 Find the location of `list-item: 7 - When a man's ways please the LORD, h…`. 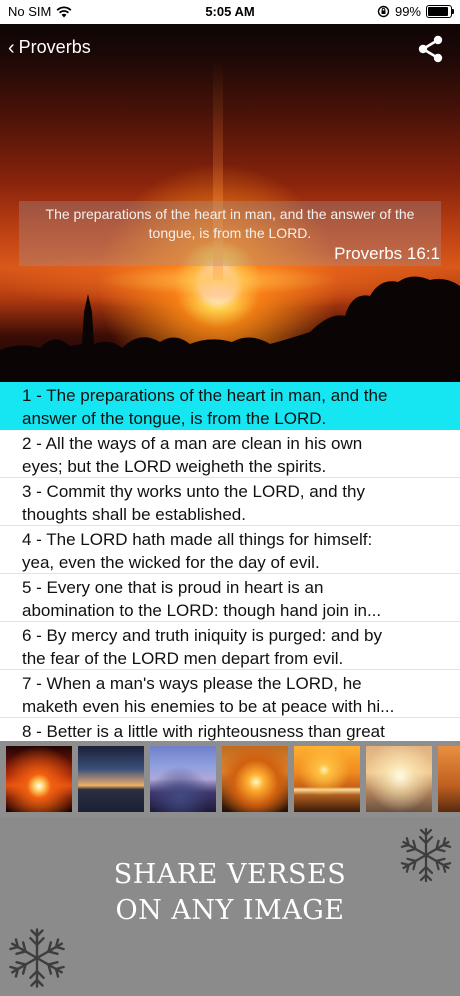

list-item: 7 - When a man's ways please the LORD, h… is located at coordinates (230, 694).